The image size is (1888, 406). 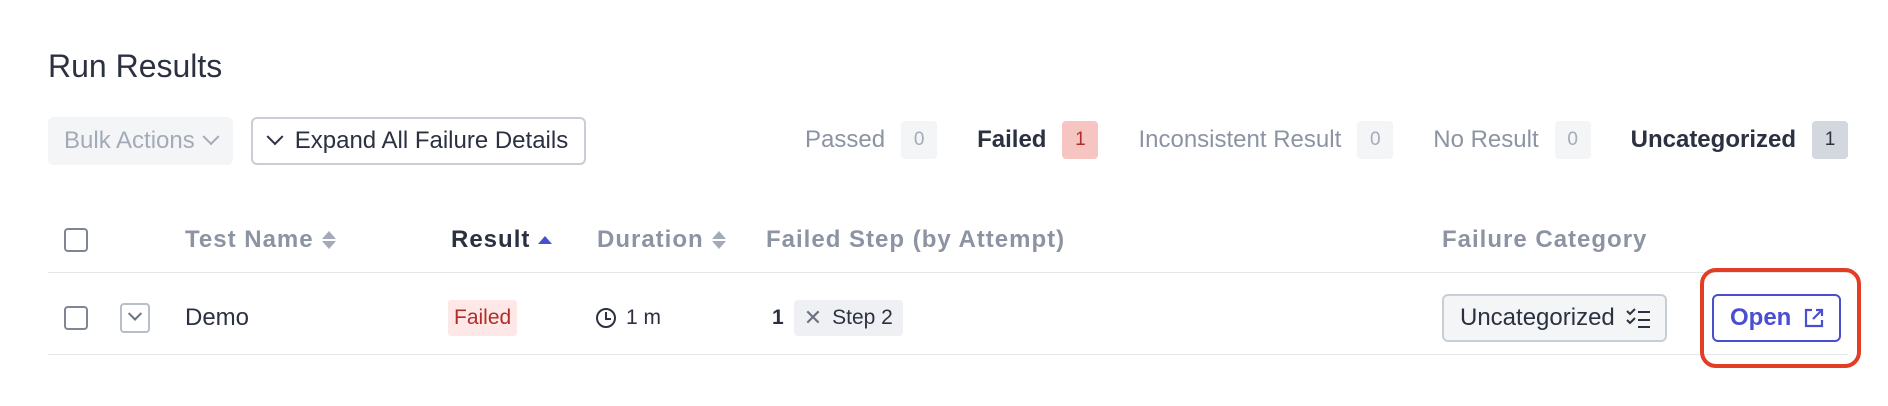 I want to click on filter-inconsistent-result: Inconsistent Result 0, so click(x=1266, y=140).